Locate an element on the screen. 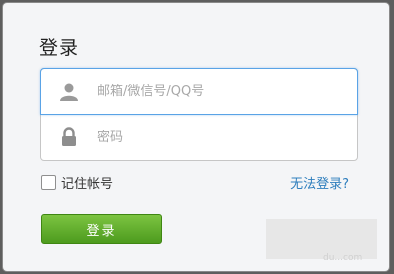 This screenshot has width=394, height=274. password-row is located at coordinates (199, 137).